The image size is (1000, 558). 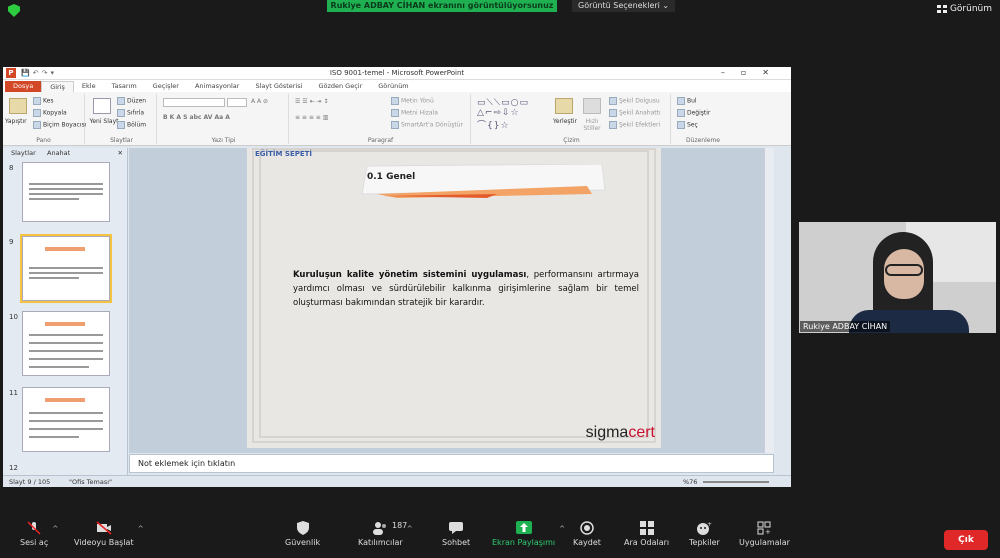 What do you see at coordinates (131, 101) in the screenshot?
I see `layout-button: Düzen` at bounding box center [131, 101].